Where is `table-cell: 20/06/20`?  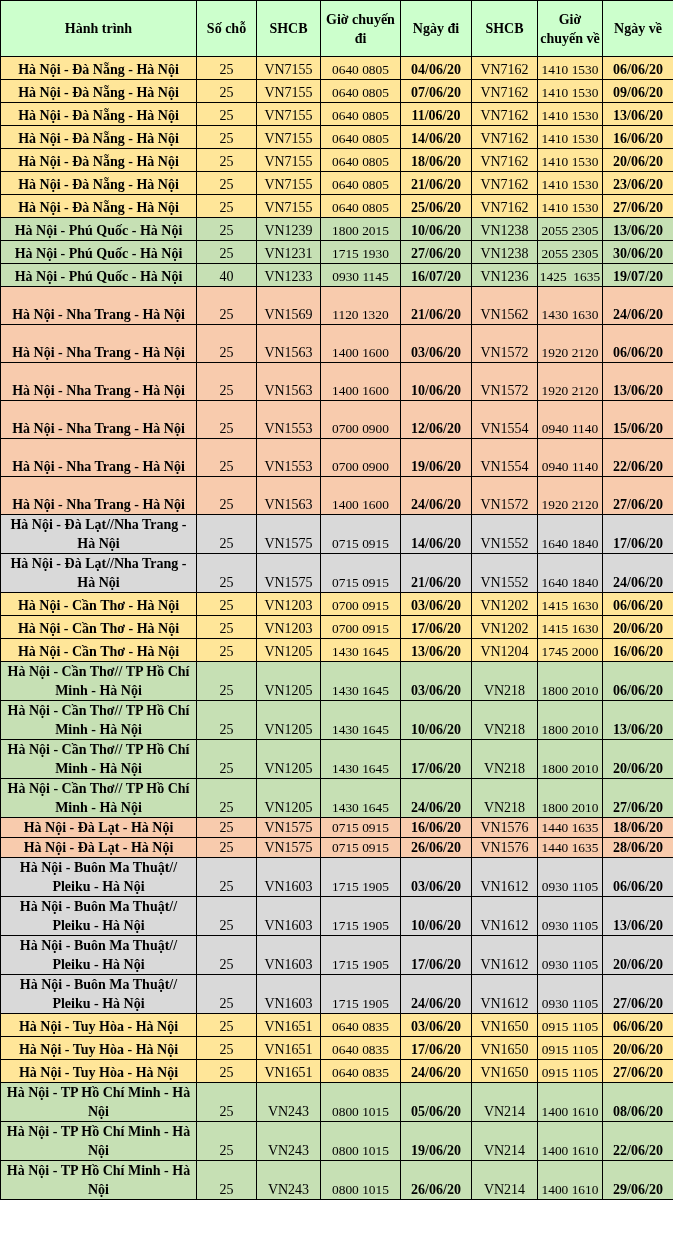
table-cell: 20/06/20 is located at coordinates (638, 768).